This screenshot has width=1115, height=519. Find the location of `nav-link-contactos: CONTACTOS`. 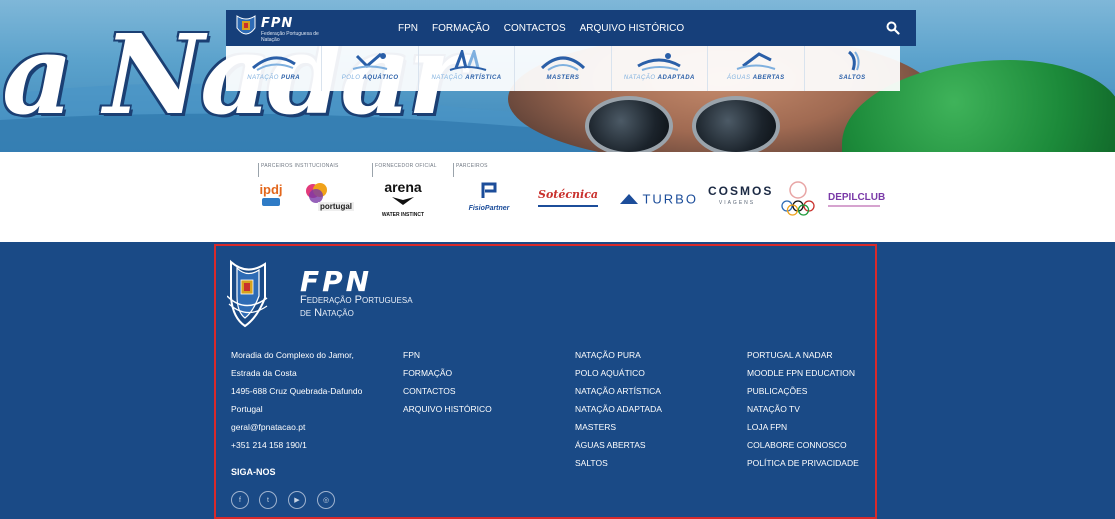

nav-link-contactos: CONTACTOS is located at coordinates (535, 28).